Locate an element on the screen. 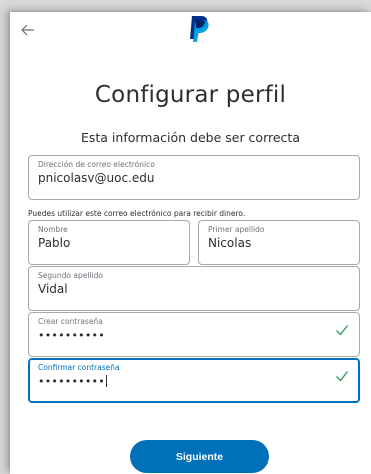 The image size is (371, 474). email-field-value: pnicolasv@uoc.edu is located at coordinates (96, 178).